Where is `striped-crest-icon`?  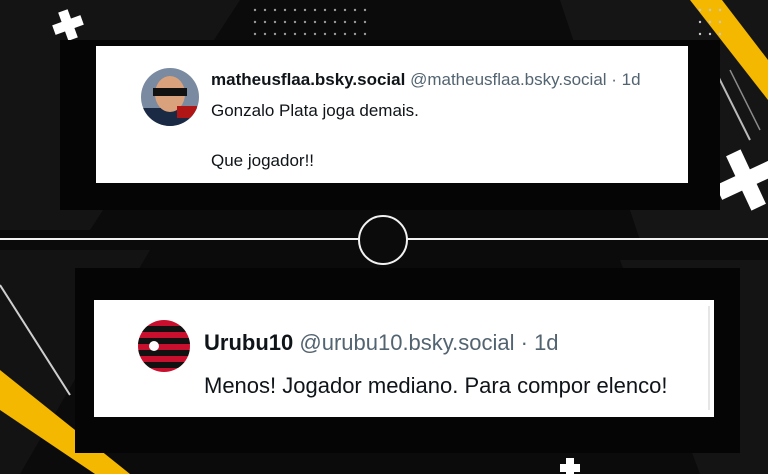
striped-crest-icon is located at coordinates (164, 346).